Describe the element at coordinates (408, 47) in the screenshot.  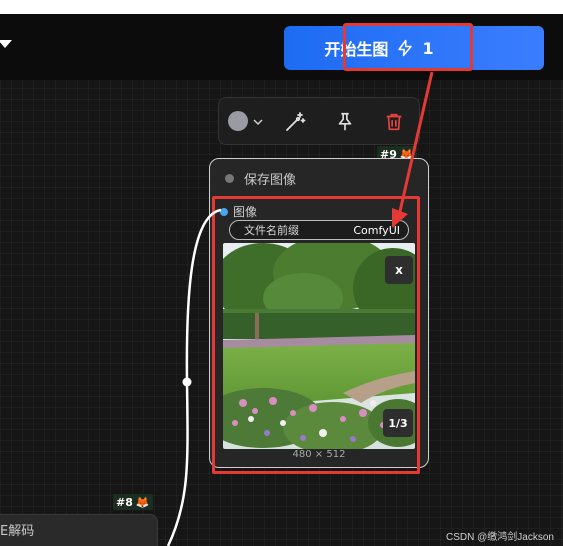
I see `run-button-highlight` at that location.